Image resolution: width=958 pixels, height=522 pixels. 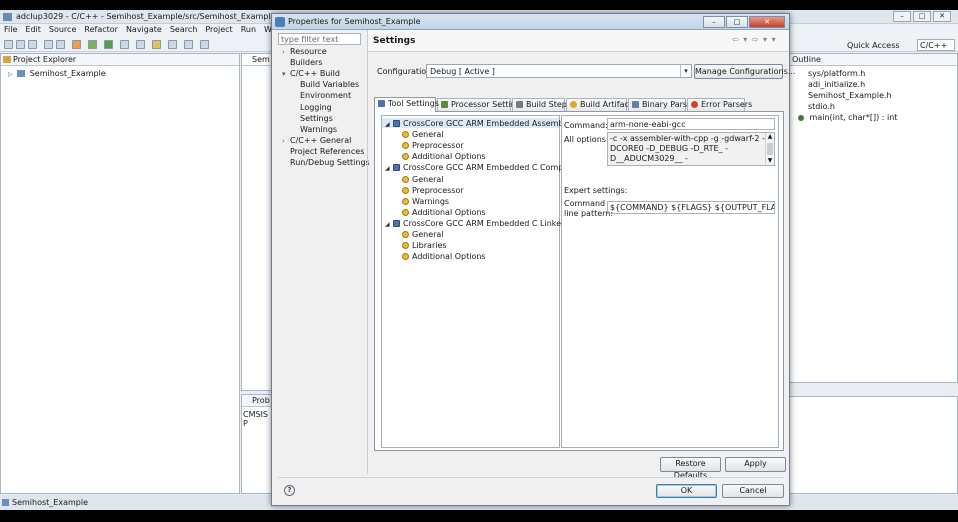 What do you see at coordinates (304, 51) in the screenshot?
I see `nav-item-resource: › Resource` at bounding box center [304, 51].